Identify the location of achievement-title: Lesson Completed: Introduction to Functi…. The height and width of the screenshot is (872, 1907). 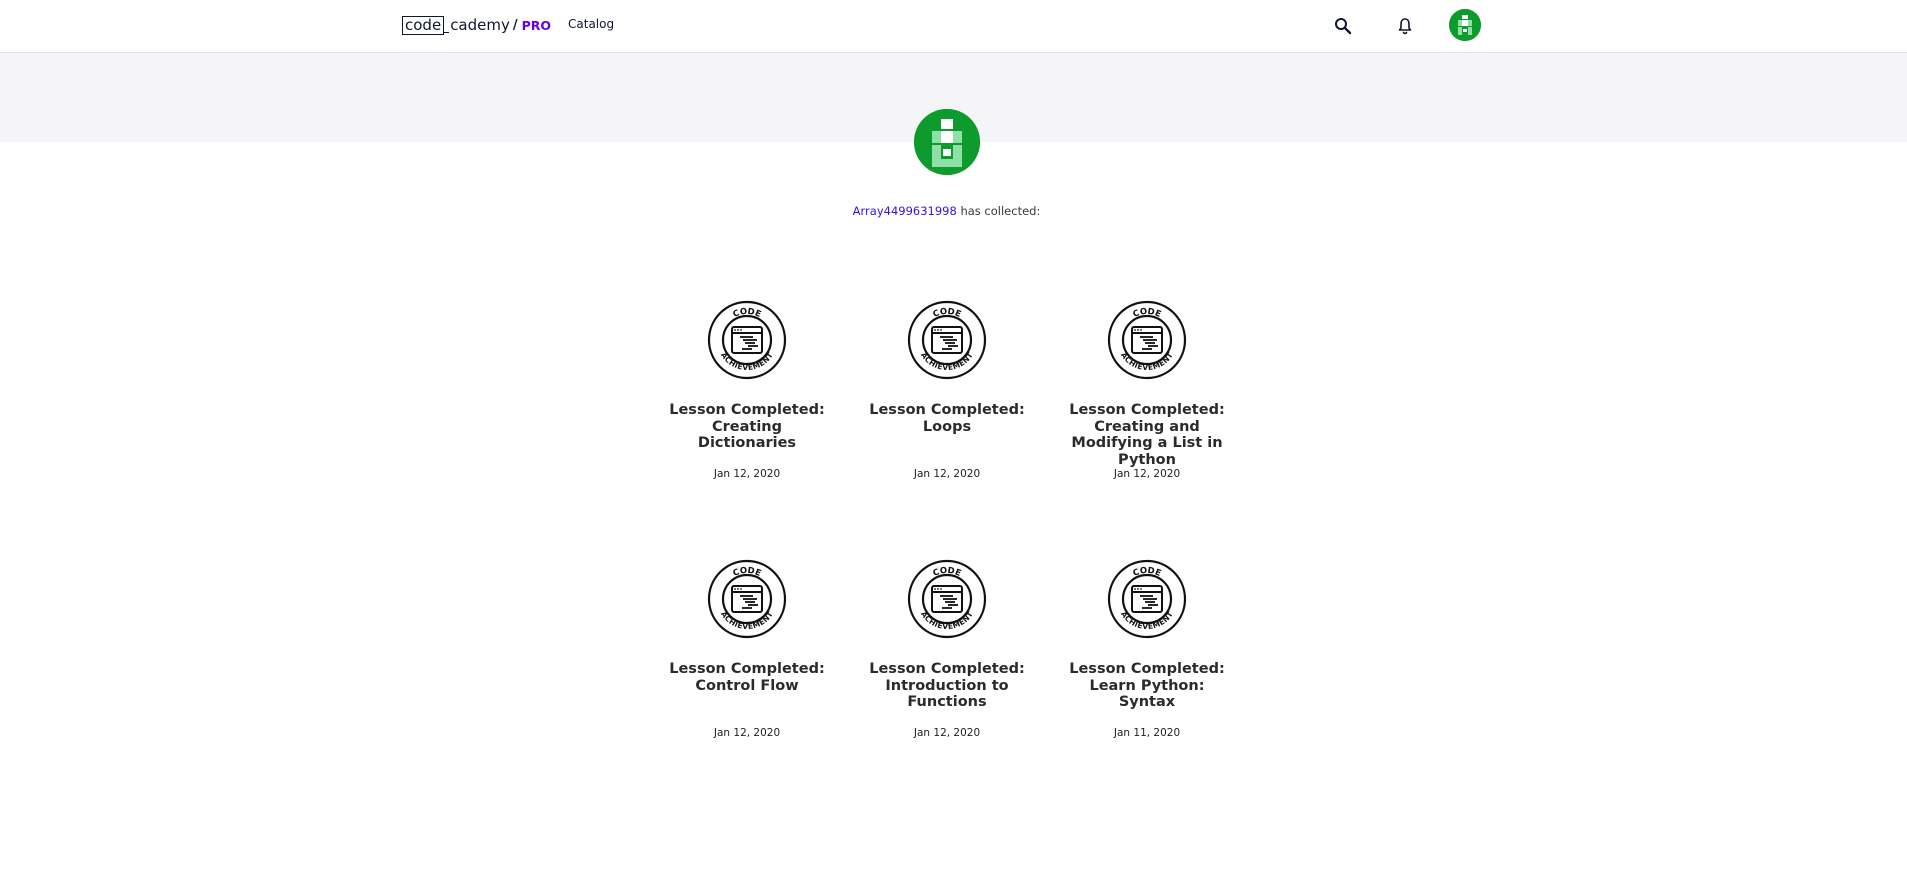
(947, 685).